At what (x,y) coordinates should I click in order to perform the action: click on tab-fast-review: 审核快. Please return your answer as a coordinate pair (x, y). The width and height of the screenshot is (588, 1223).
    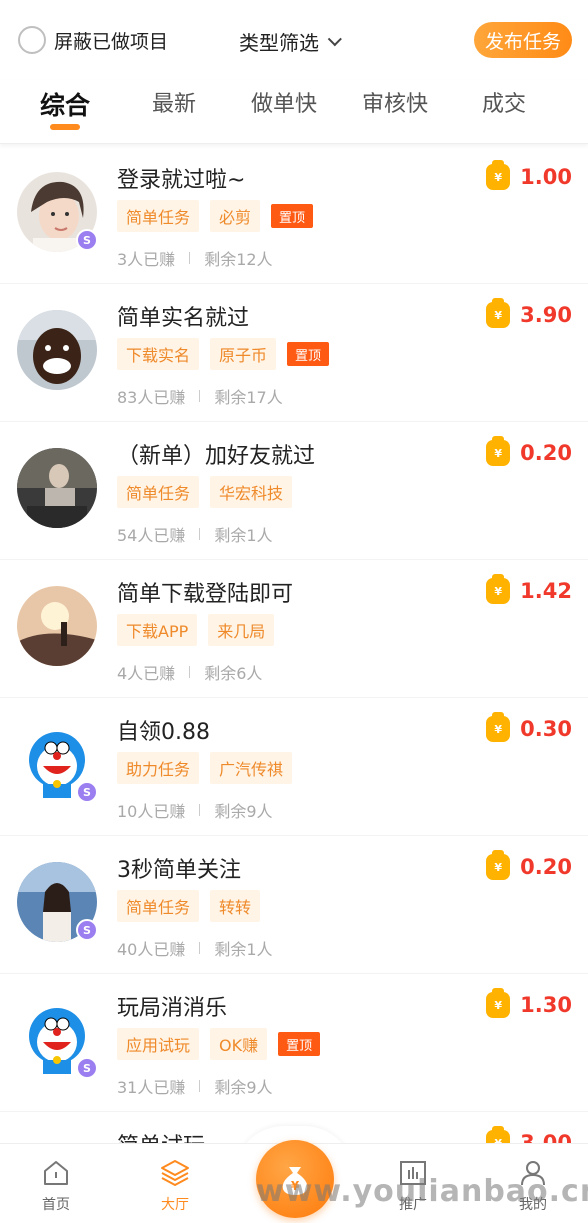
    Looking at the image, I should click on (395, 102).